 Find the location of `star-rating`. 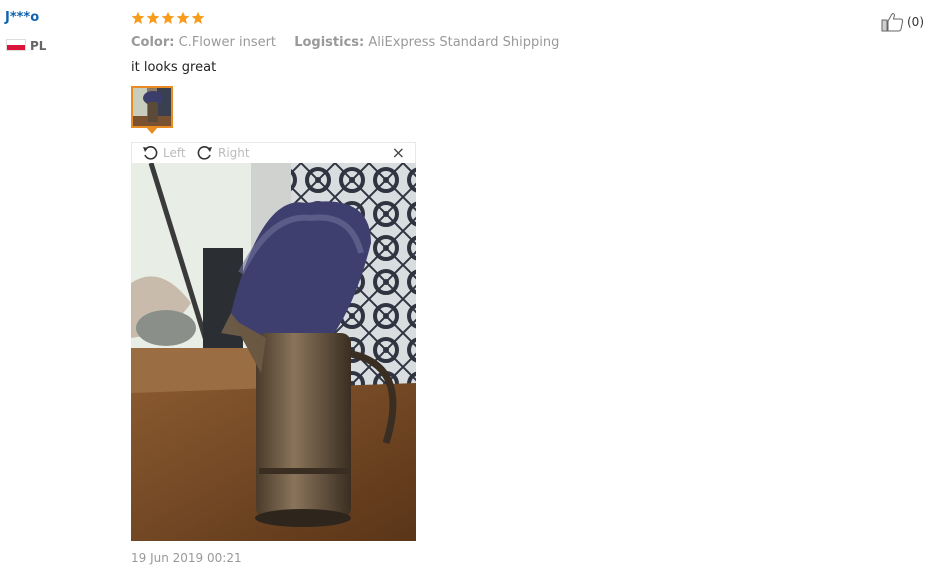

star-rating is located at coordinates (168, 18).